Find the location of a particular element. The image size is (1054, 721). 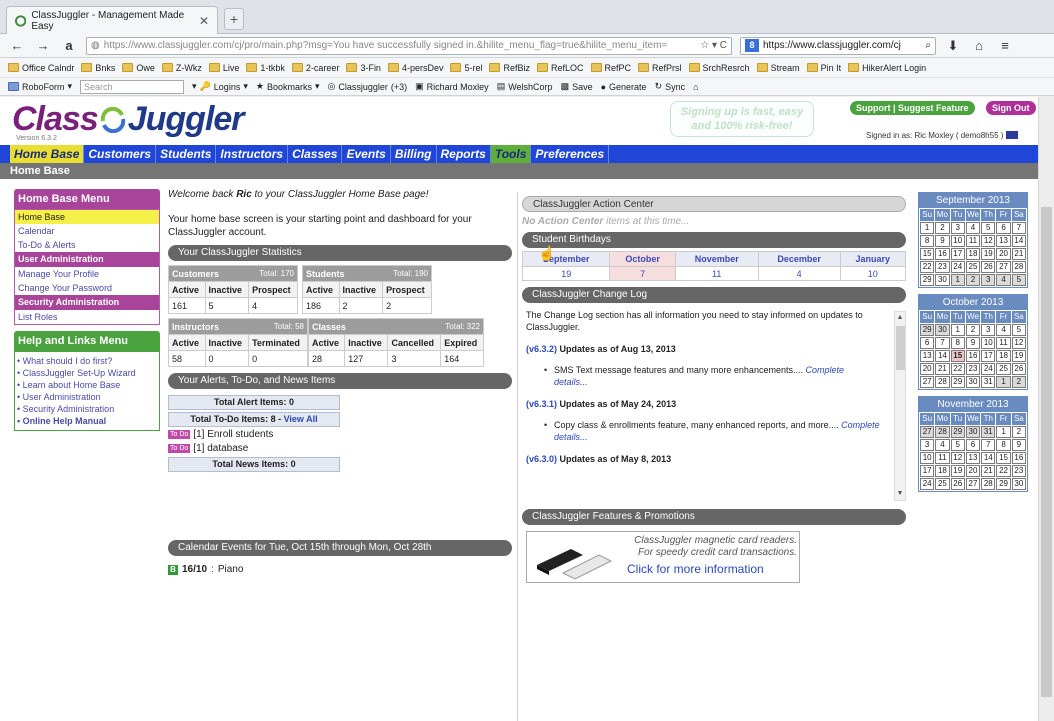

bookmark-item: Owe is located at coordinates (138, 68).